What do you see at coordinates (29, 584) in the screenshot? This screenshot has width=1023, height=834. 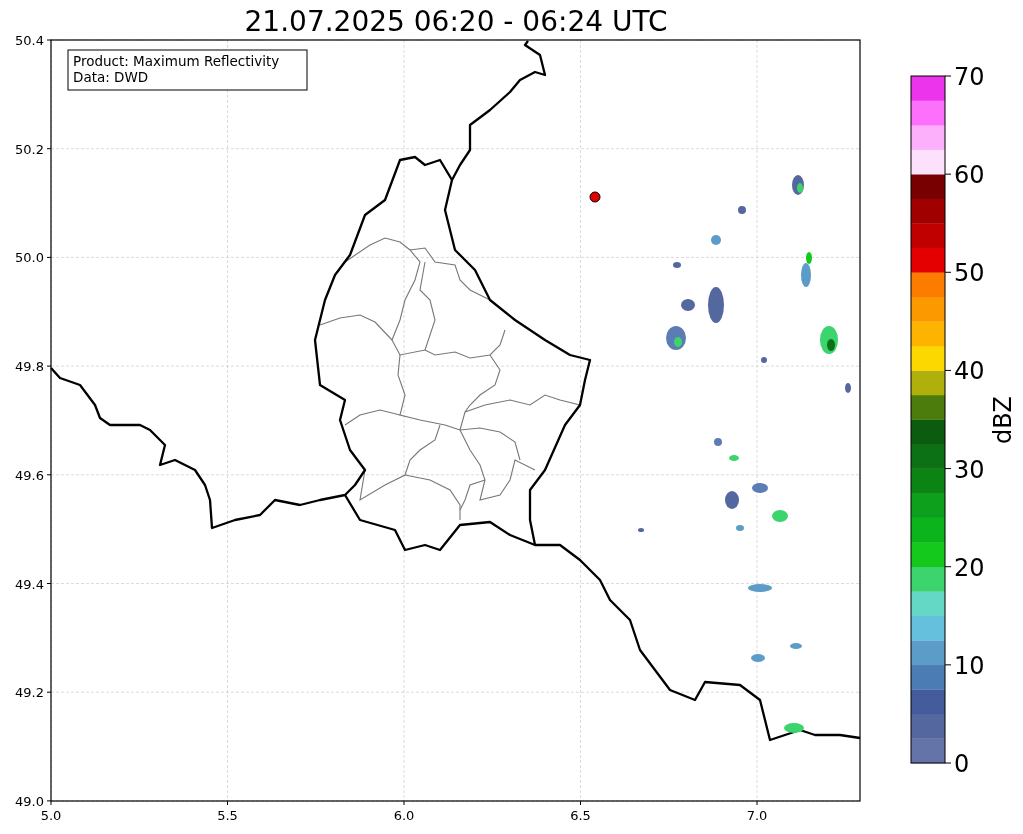 I see `y-axis-label: 49.4` at bounding box center [29, 584].